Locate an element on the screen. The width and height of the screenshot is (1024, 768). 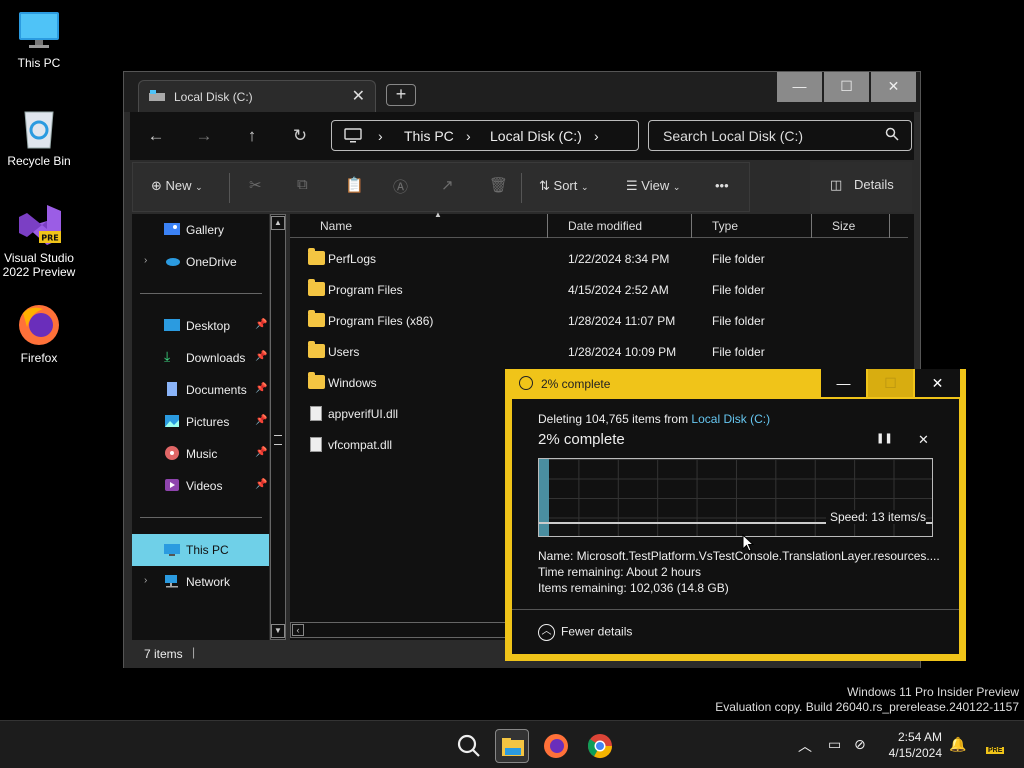
display-icon: ▭ is located at coordinates (834, 744).